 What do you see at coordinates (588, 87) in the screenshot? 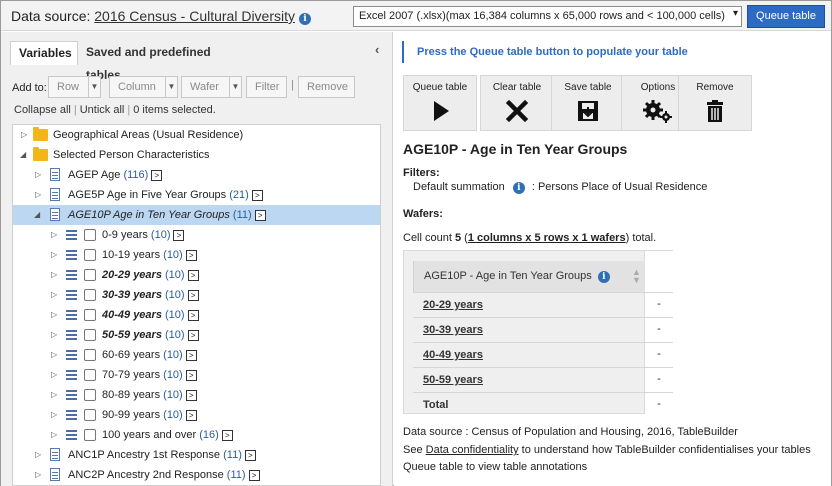
I see `save-table-action-label: Save table` at bounding box center [588, 87].